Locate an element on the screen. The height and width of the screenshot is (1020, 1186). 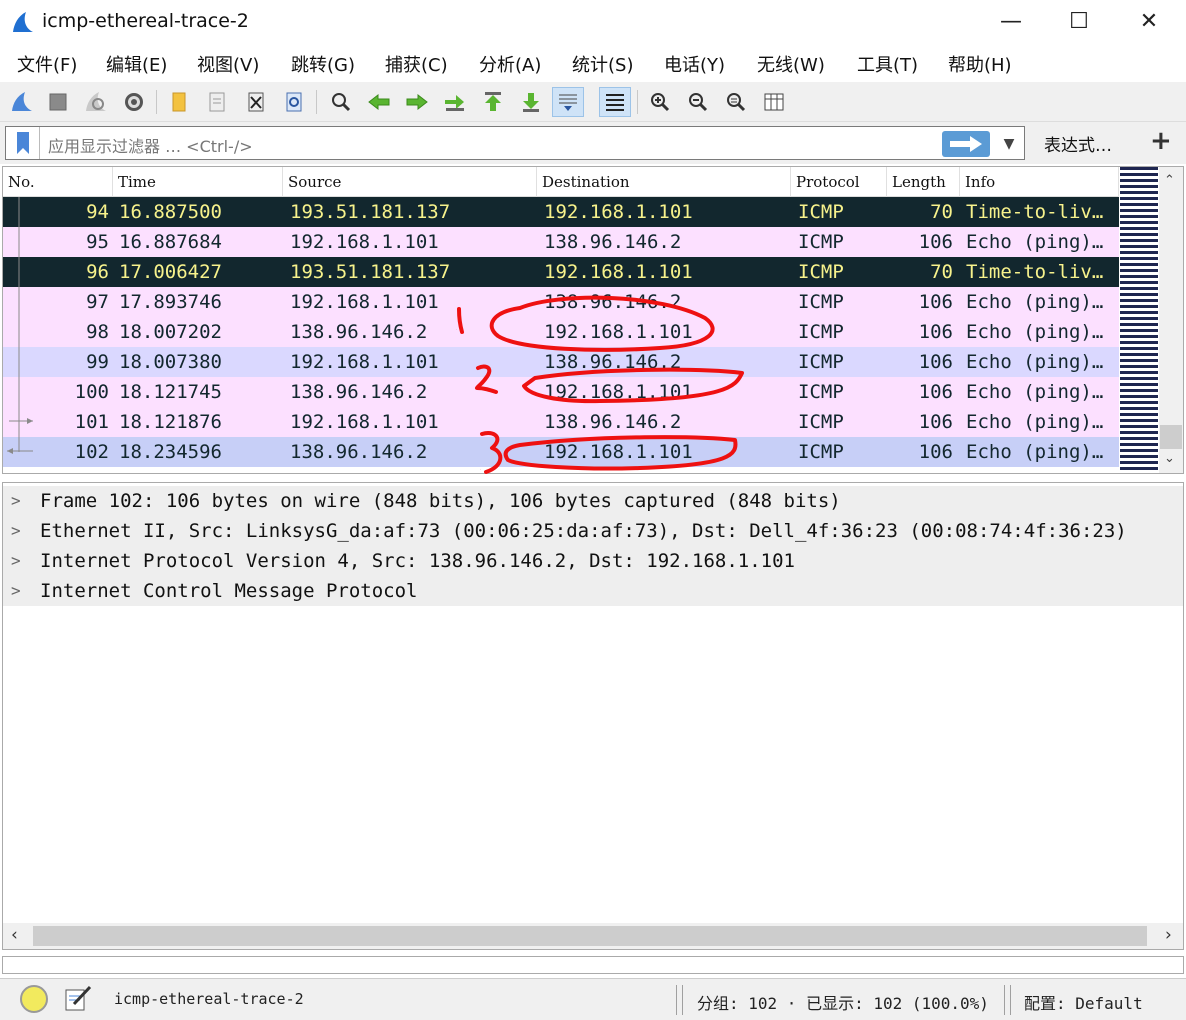
display-filter-input: 应用显示过滤器 … <Ctrl-/> ▼ is located at coordinates (515, 143).